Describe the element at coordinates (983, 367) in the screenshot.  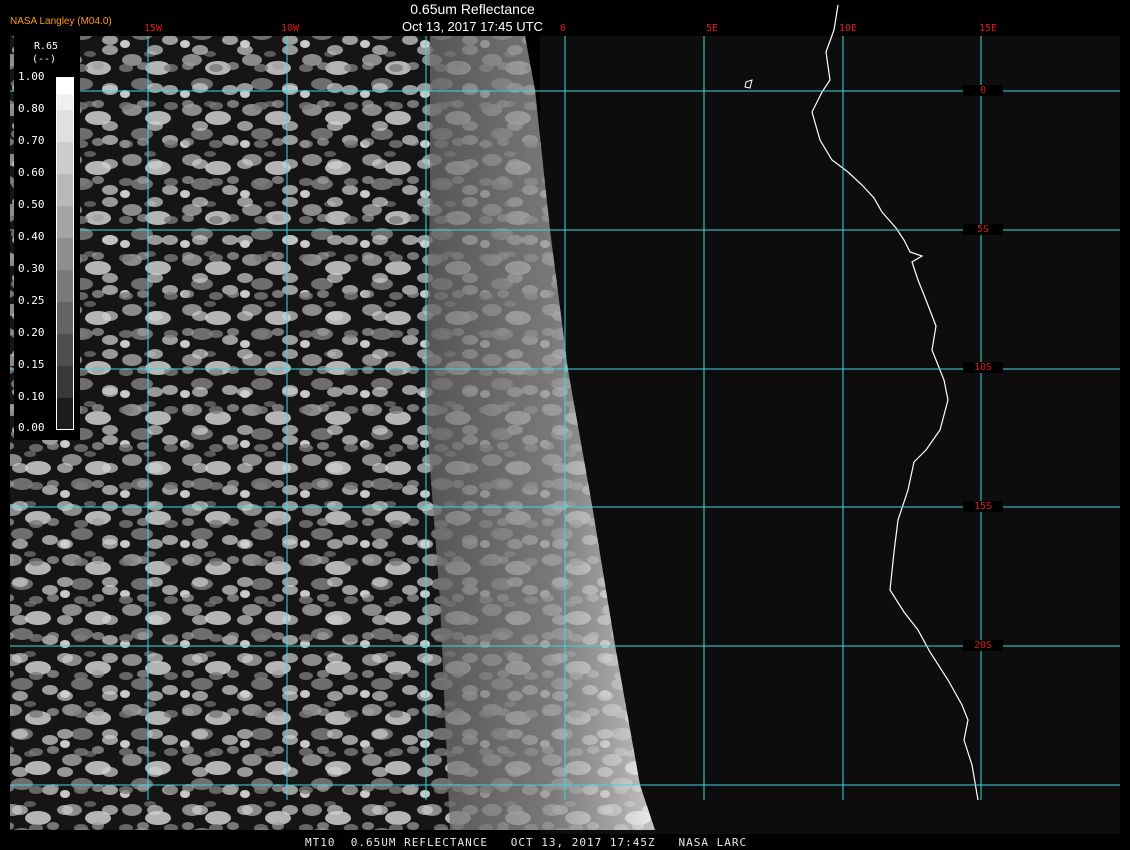
I see `lat-label-10s: 10S` at that location.